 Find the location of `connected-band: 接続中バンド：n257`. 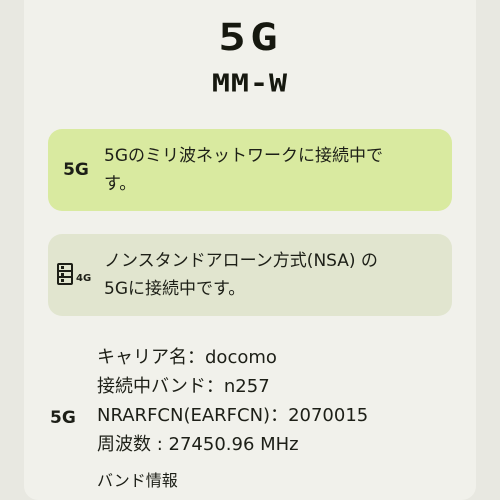

connected-band: 接続中バンド：n257 is located at coordinates (183, 386).